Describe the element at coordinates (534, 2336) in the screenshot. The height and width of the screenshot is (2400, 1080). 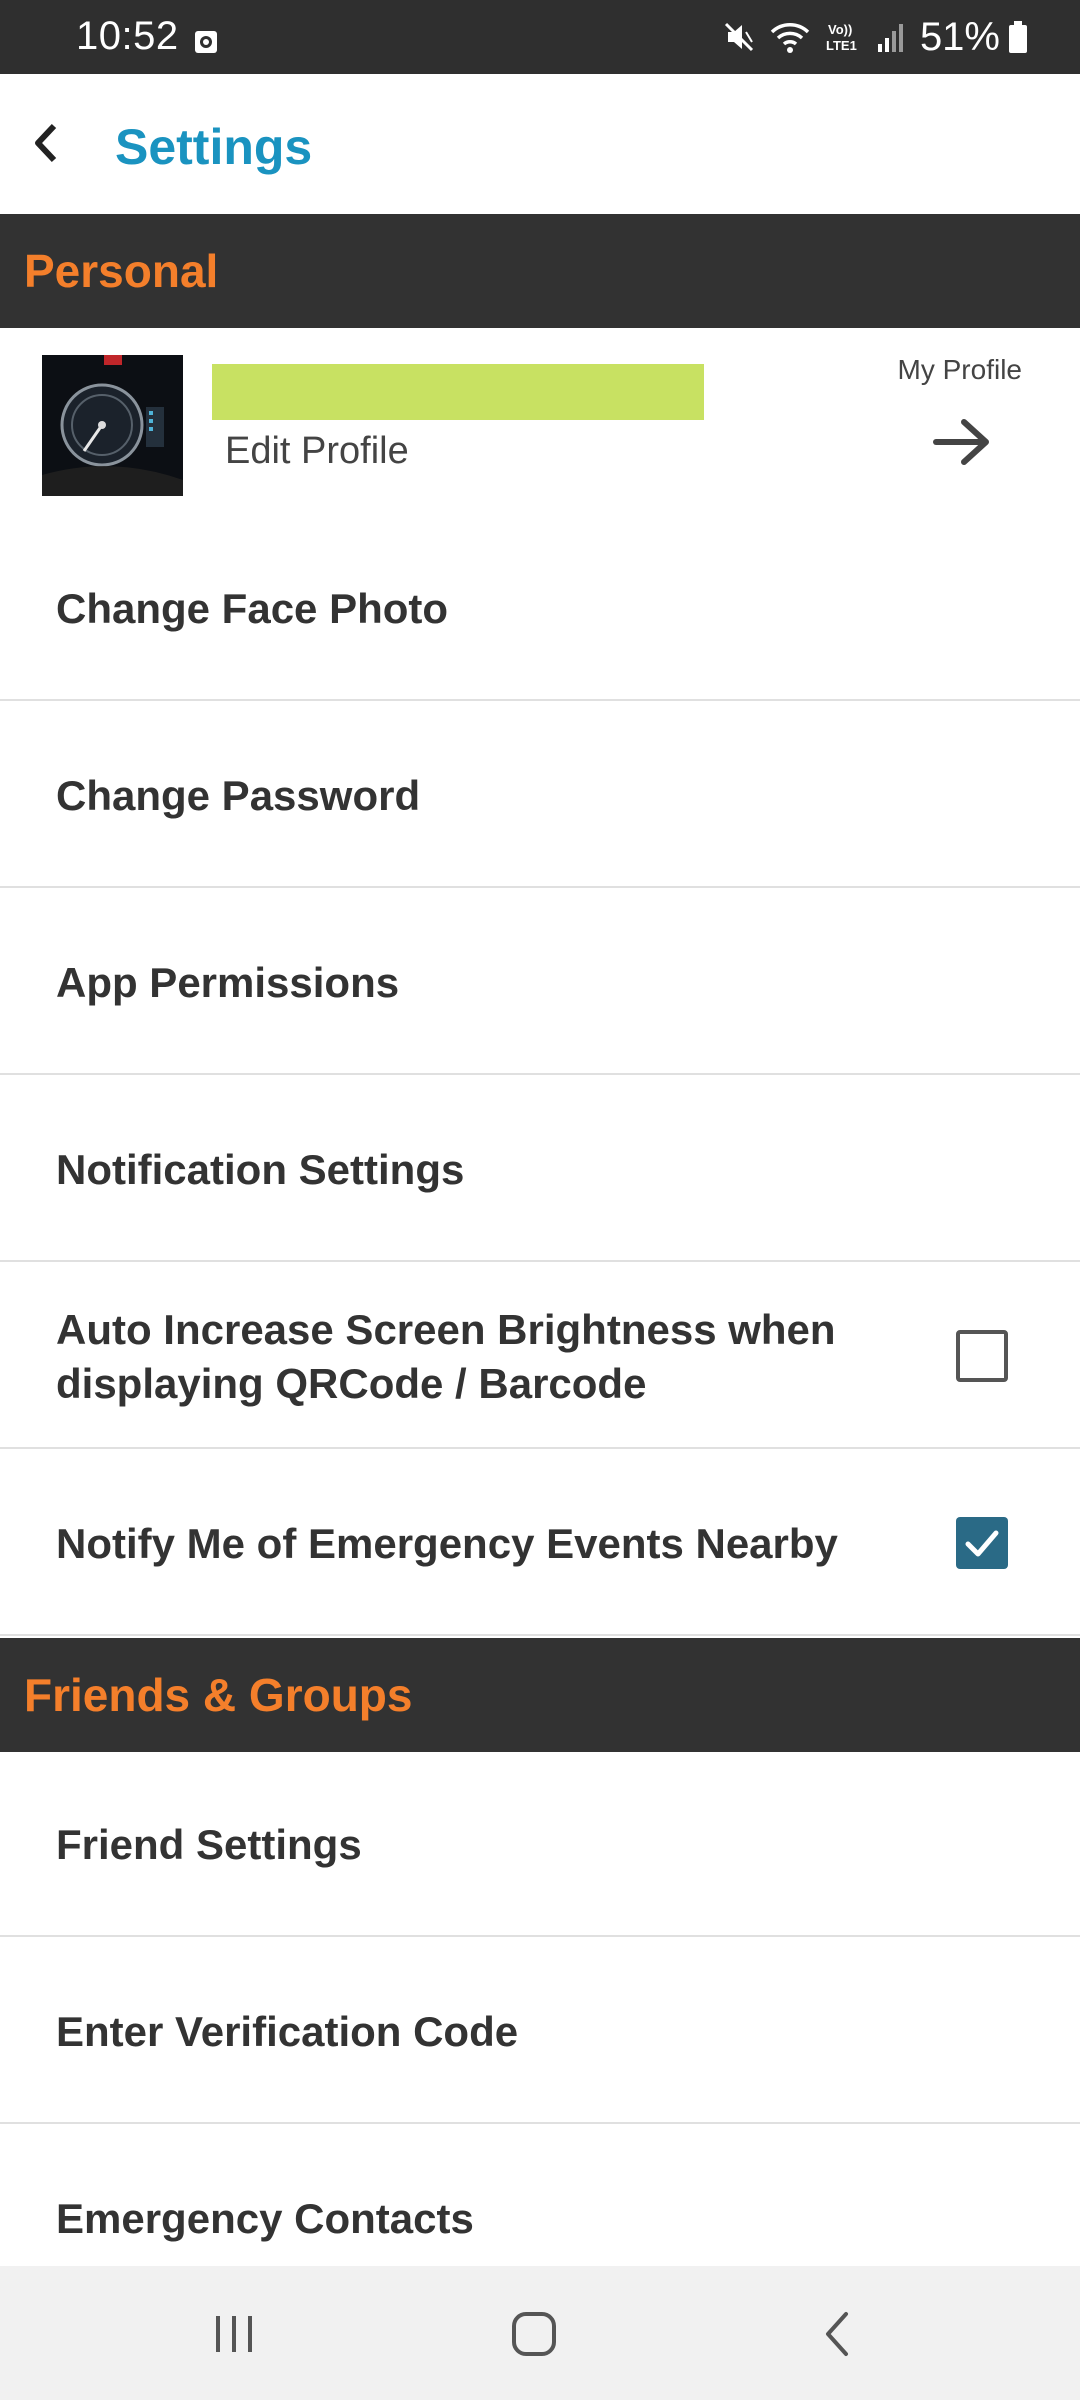
I see `home-icon` at that location.